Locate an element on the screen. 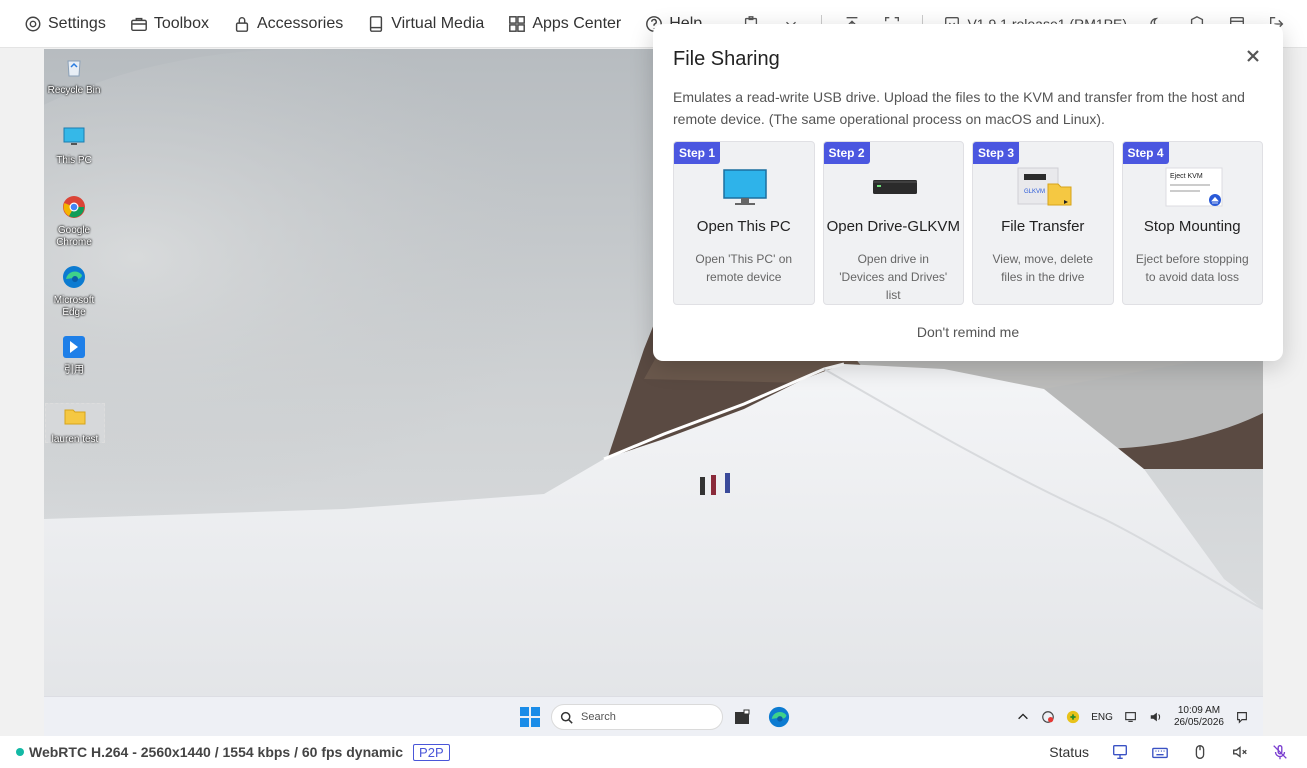 The image size is (1307, 768). microphone-muted-icon is located at coordinates (1280, 752).